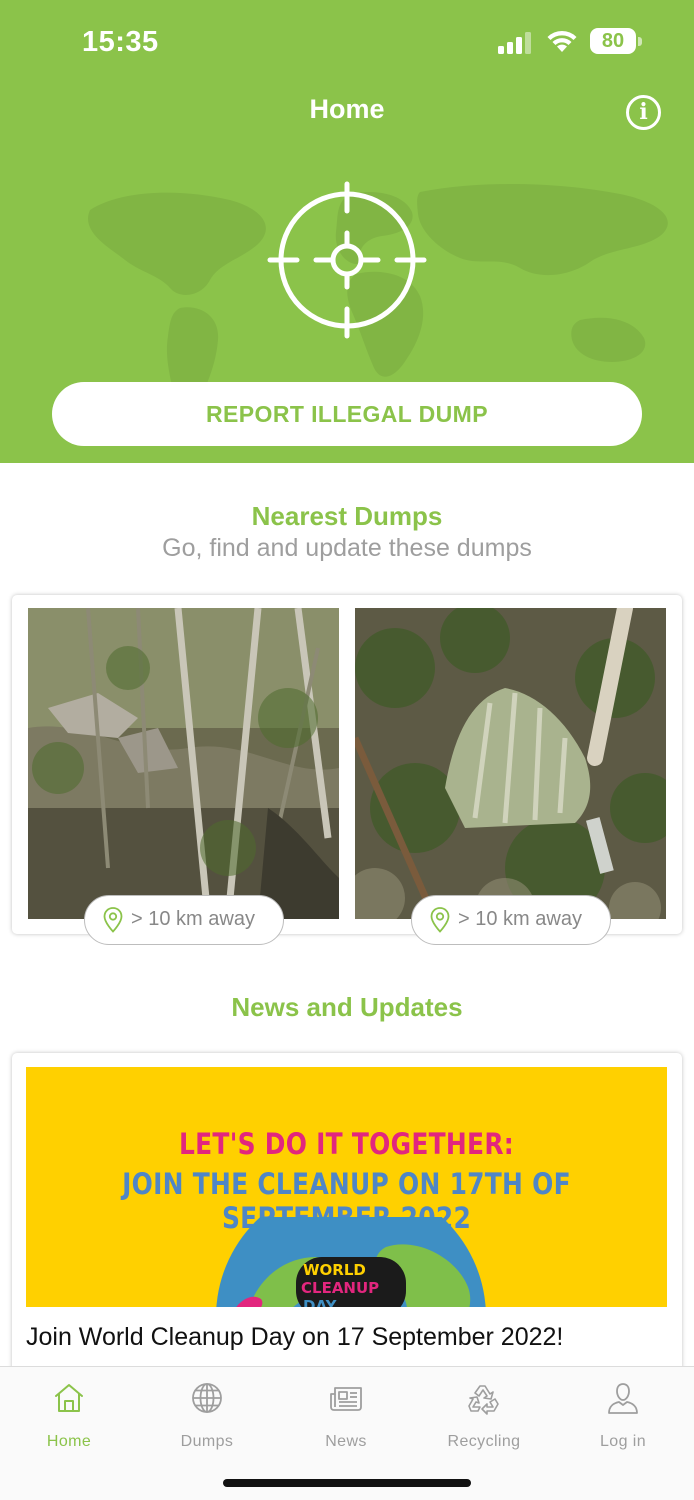  I want to click on tab-dumps: Dumps, so click(207, 1417).